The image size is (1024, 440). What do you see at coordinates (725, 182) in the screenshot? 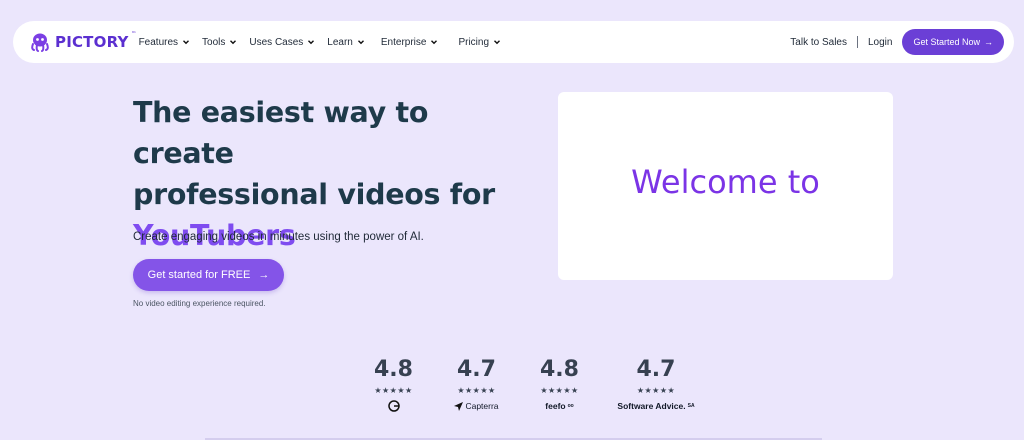
I see `video-caption: Welcome to` at bounding box center [725, 182].